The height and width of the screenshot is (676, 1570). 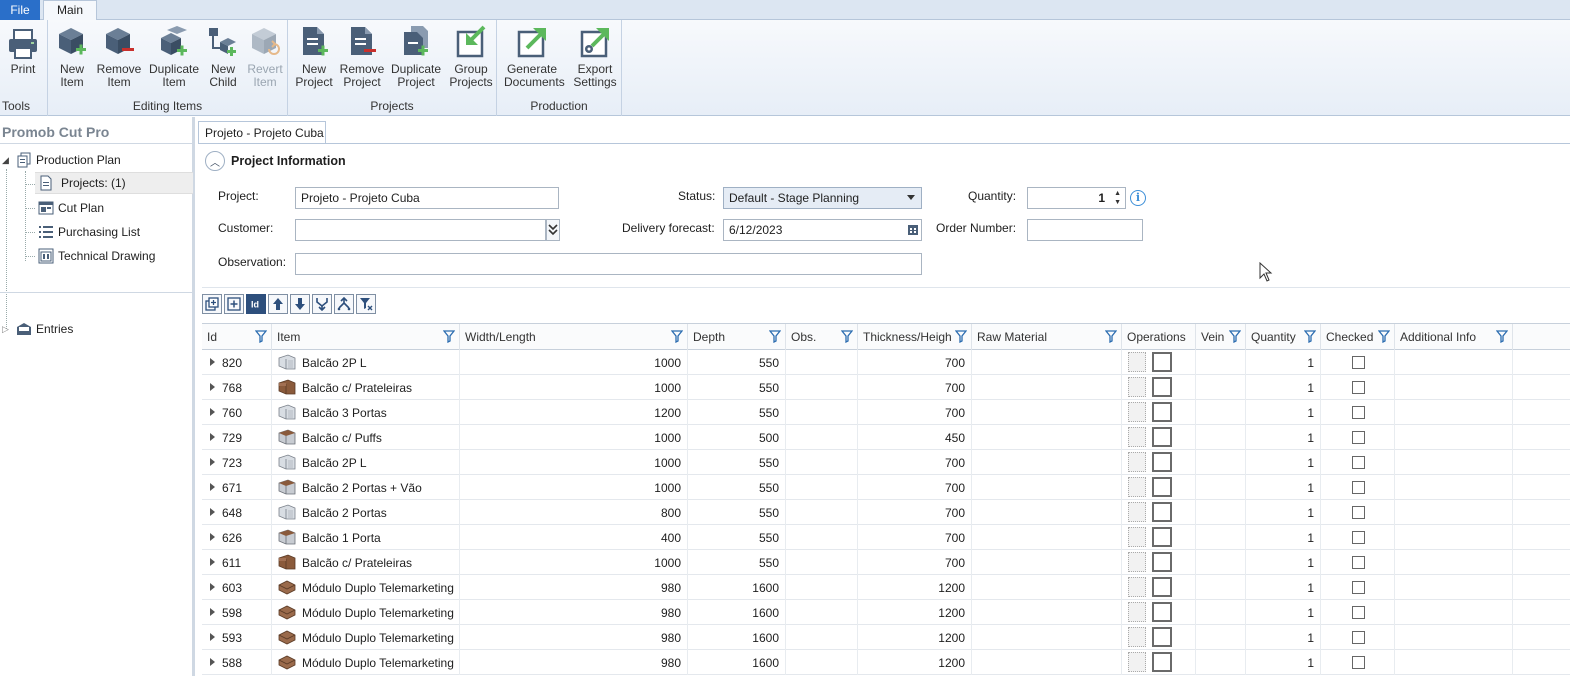 What do you see at coordinates (362, 56) in the screenshot?
I see `remove-project-button: Remove Project` at bounding box center [362, 56].